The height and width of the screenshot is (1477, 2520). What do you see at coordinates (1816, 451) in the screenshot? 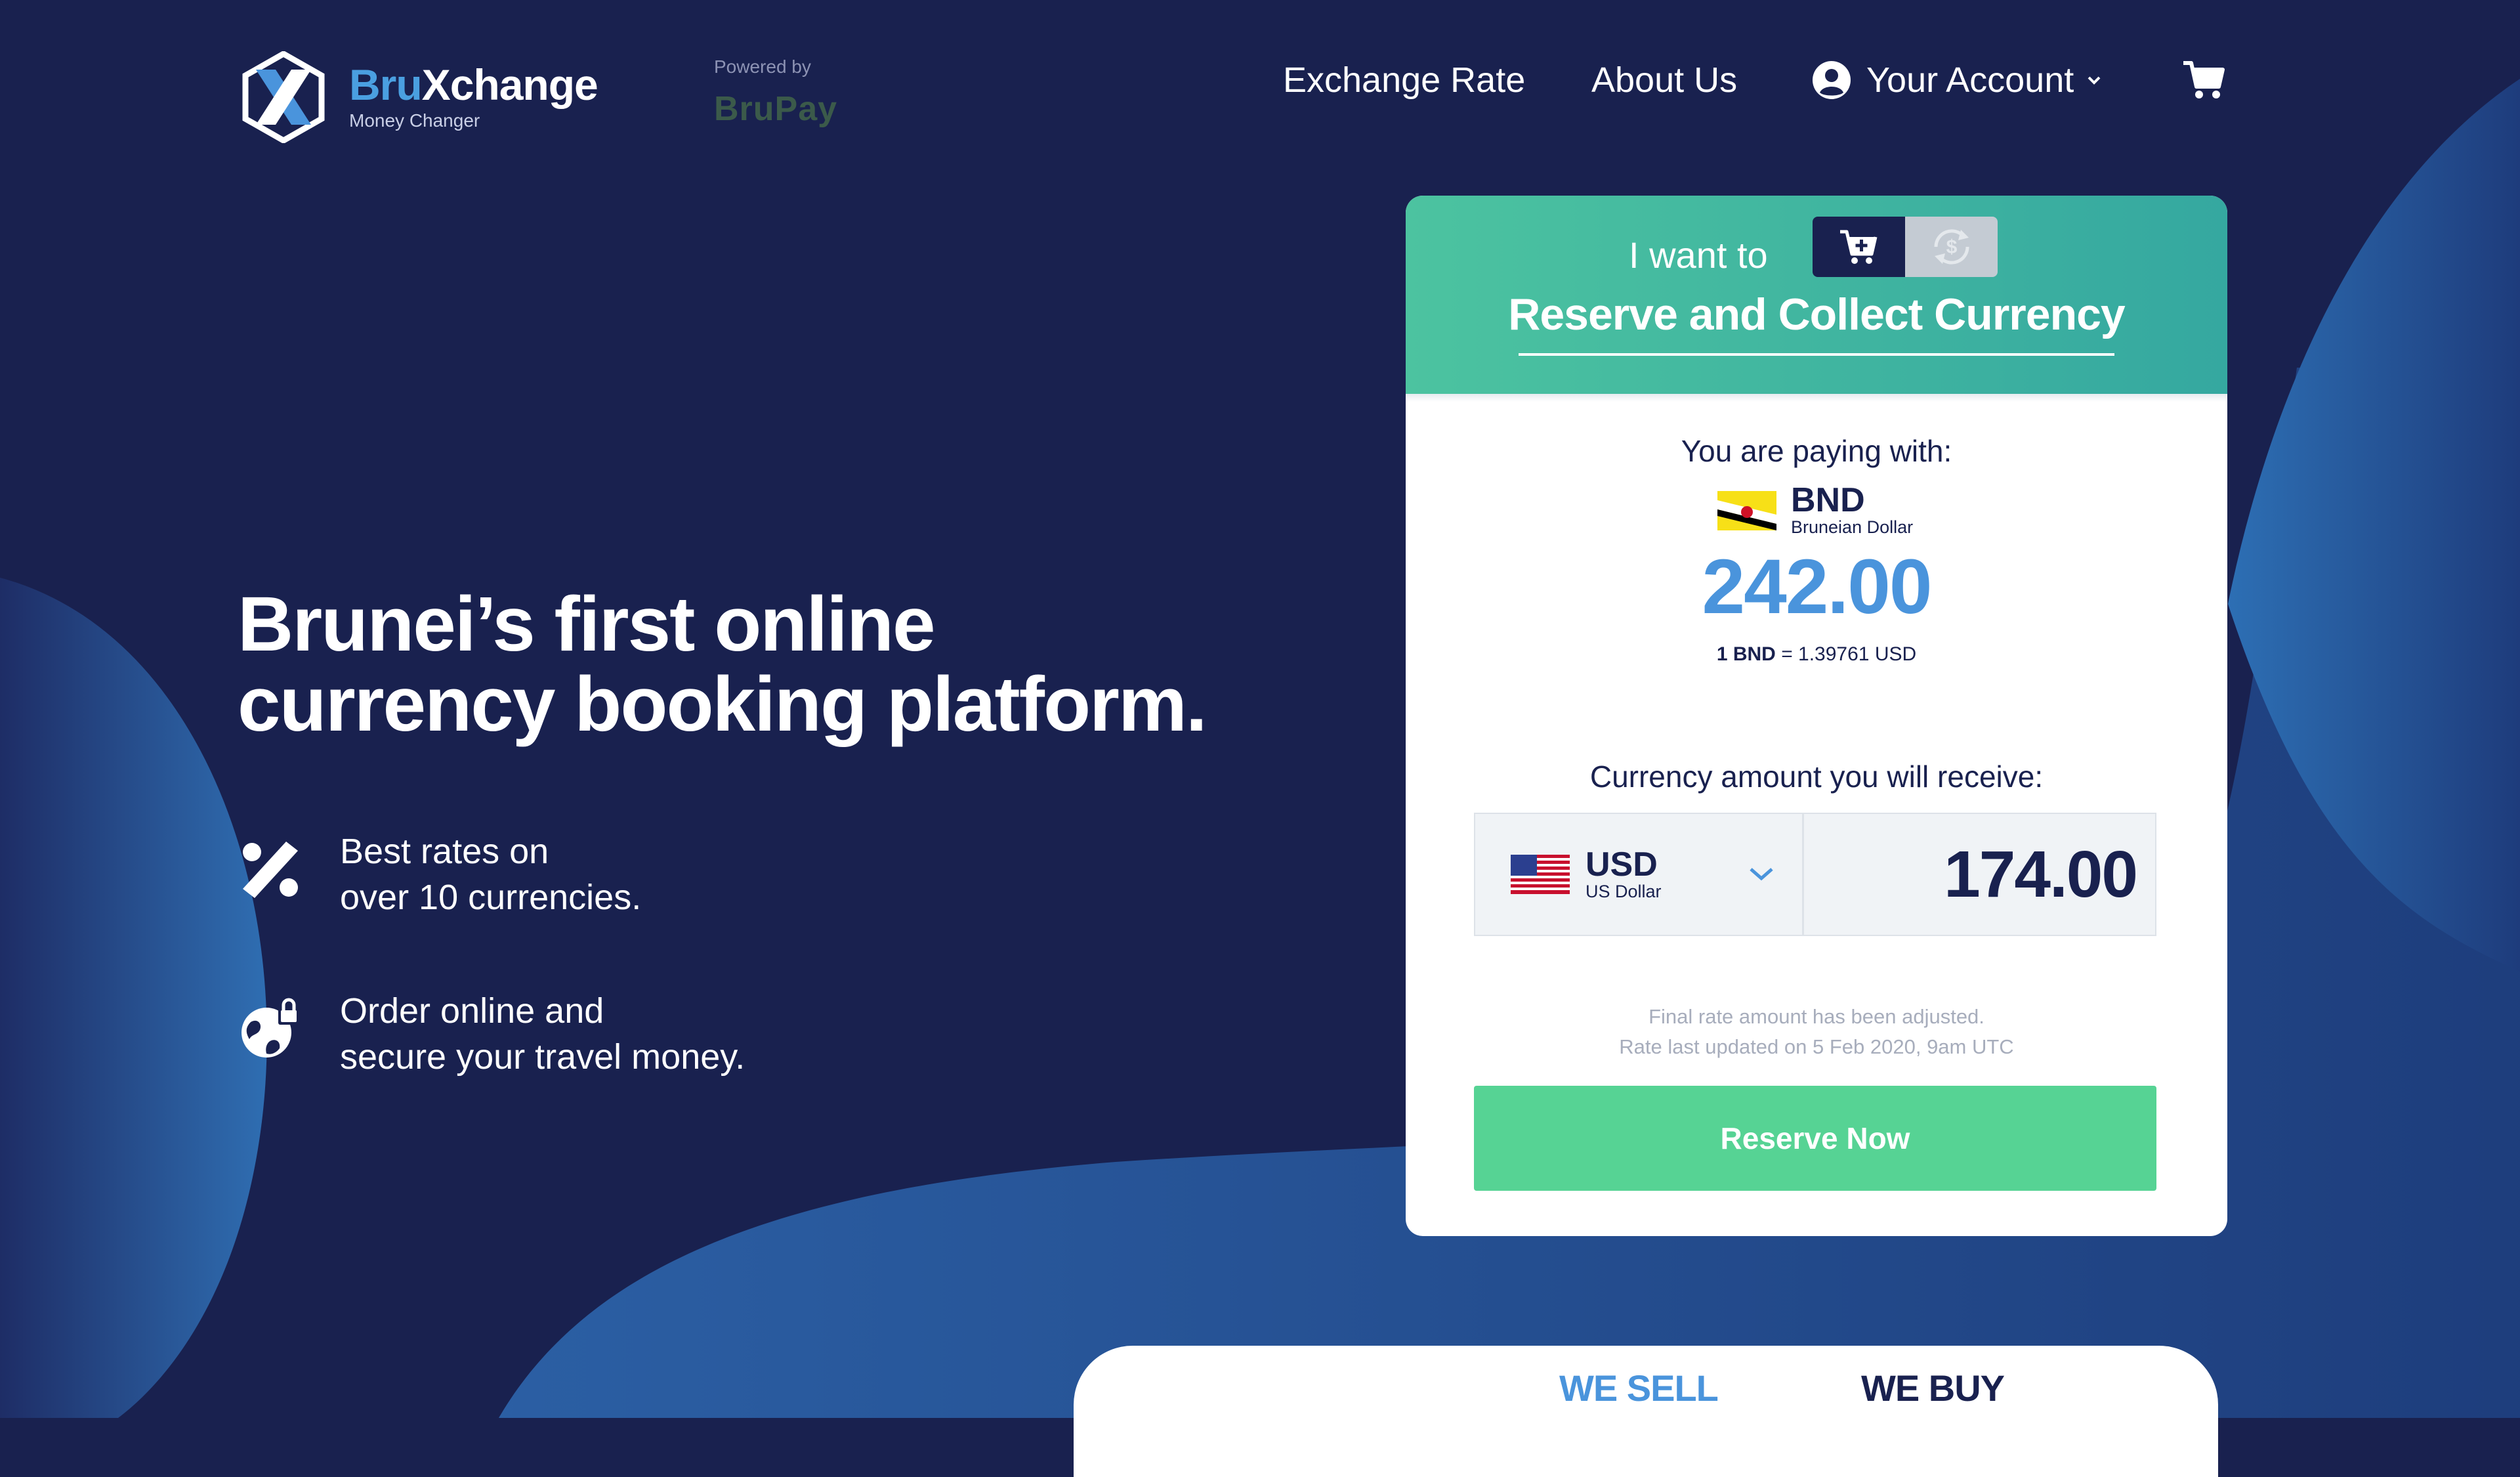
I see `paying-with-label: You are paying with:` at bounding box center [1816, 451].